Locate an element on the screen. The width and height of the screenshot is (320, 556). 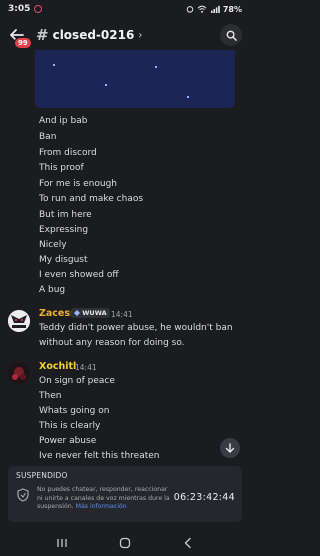
home-icon is located at coordinates (125, 543).